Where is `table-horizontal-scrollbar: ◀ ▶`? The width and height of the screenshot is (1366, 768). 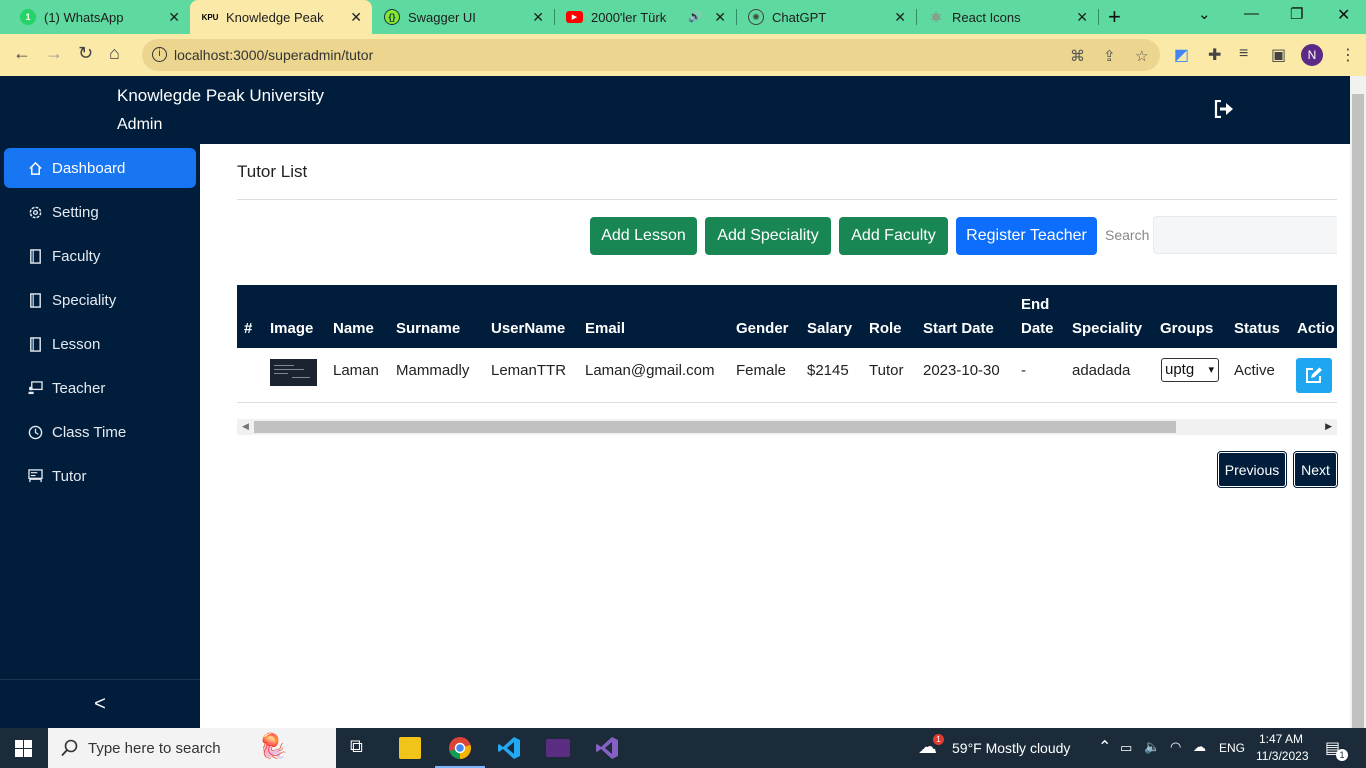
table-horizontal-scrollbar: ◀ ▶ is located at coordinates (787, 427).